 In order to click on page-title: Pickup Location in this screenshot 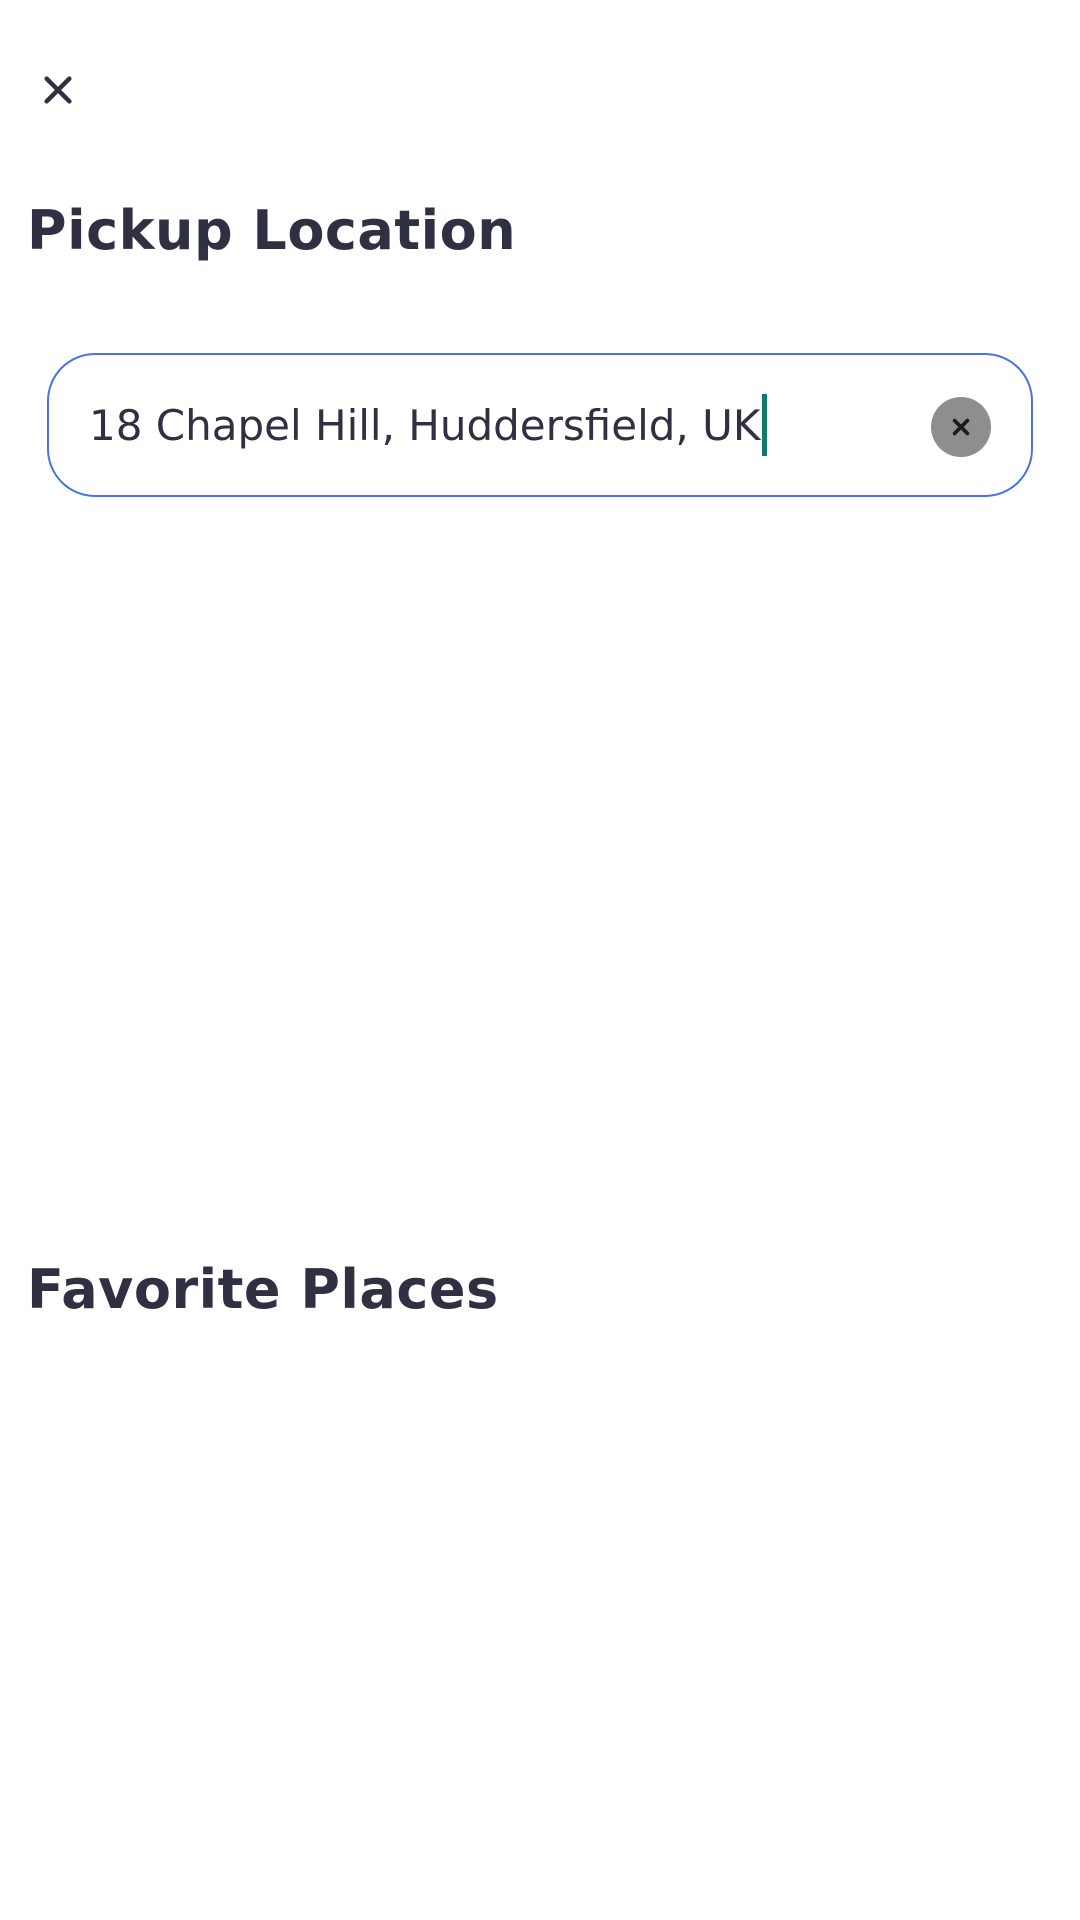, I will do `click(272, 230)`.